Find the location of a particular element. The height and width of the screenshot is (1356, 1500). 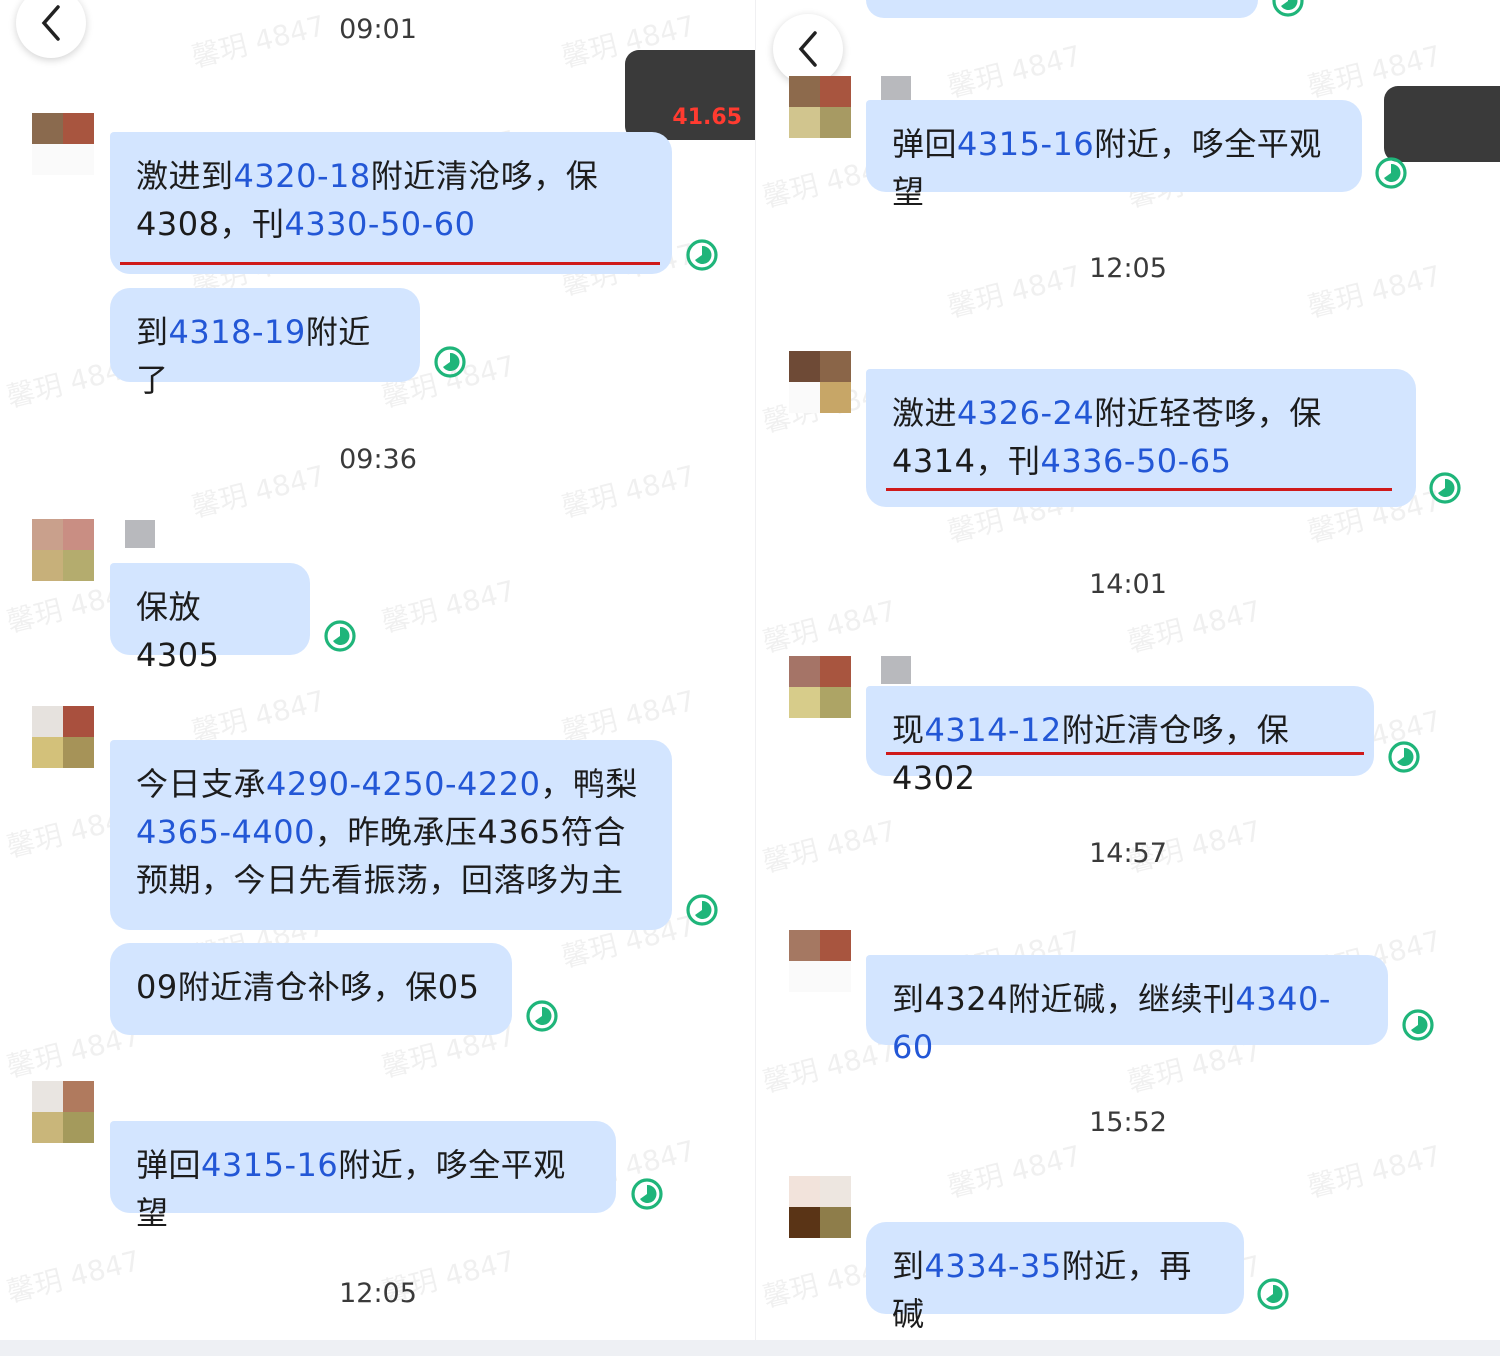

text: ，昨晚承压4365符合 is located at coordinates (470, 832).